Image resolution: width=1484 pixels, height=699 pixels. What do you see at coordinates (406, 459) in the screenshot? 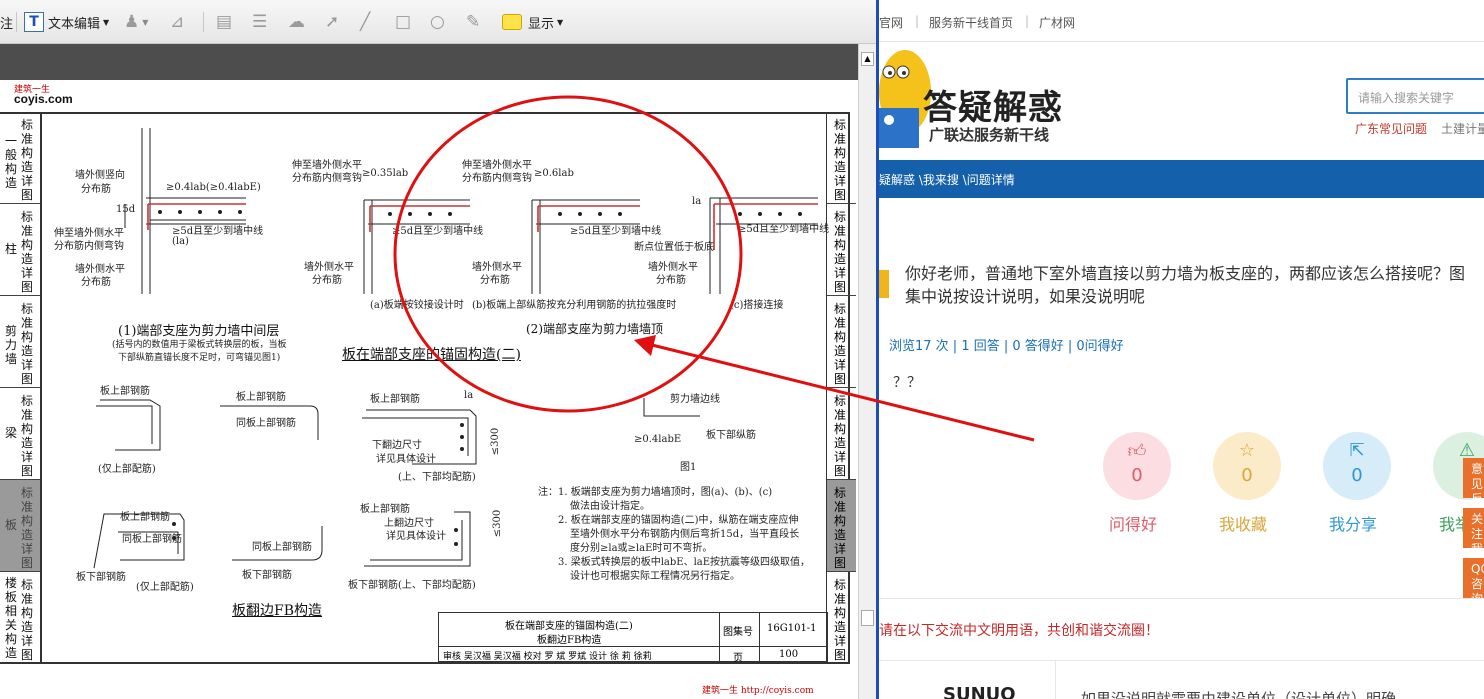
I see `drawing-label: 详见具体设计` at bounding box center [406, 459].